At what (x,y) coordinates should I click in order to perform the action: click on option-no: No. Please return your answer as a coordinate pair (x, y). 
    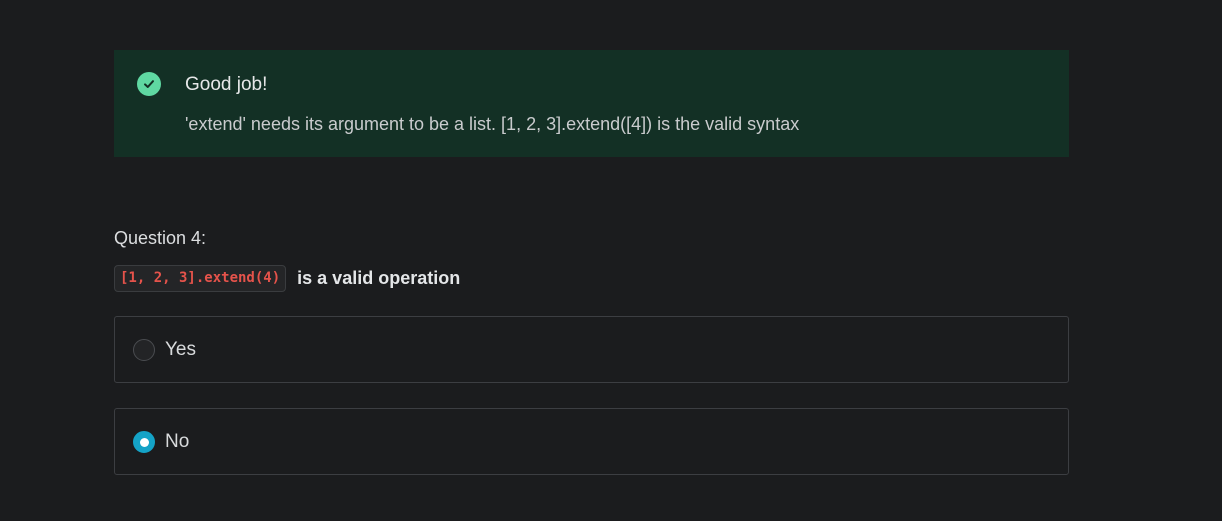
    Looking at the image, I should click on (591, 441).